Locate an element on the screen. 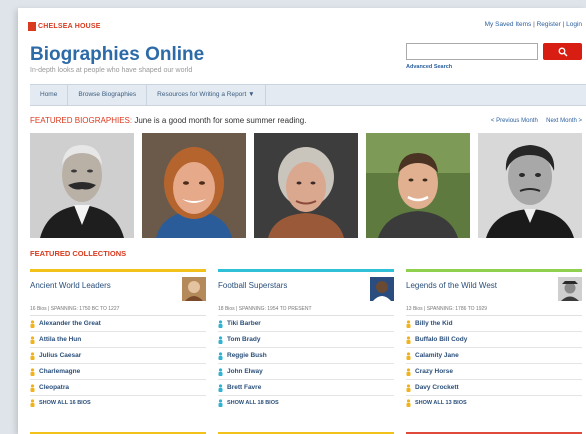  biography-link: Buffalo Bill Cody is located at coordinates (441, 339).